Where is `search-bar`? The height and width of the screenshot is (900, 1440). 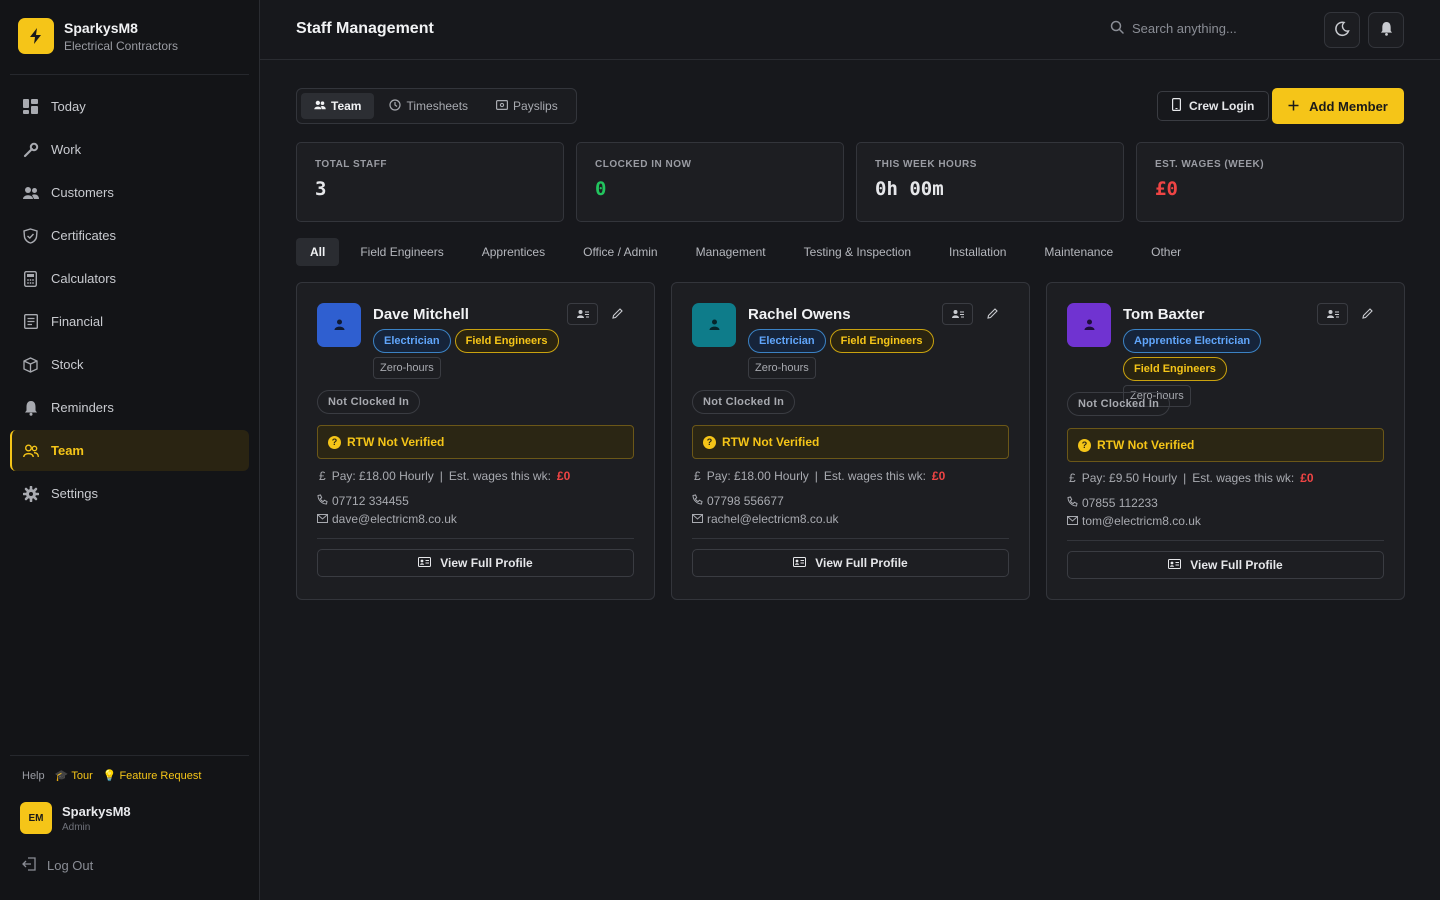 search-bar is located at coordinates (1206, 28).